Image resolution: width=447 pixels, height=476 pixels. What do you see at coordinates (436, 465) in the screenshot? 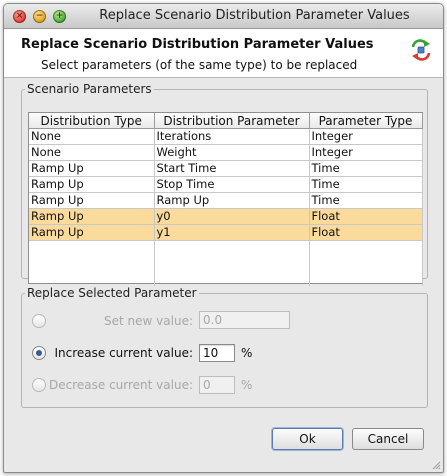
I see `resize-grip-icon` at bounding box center [436, 465].